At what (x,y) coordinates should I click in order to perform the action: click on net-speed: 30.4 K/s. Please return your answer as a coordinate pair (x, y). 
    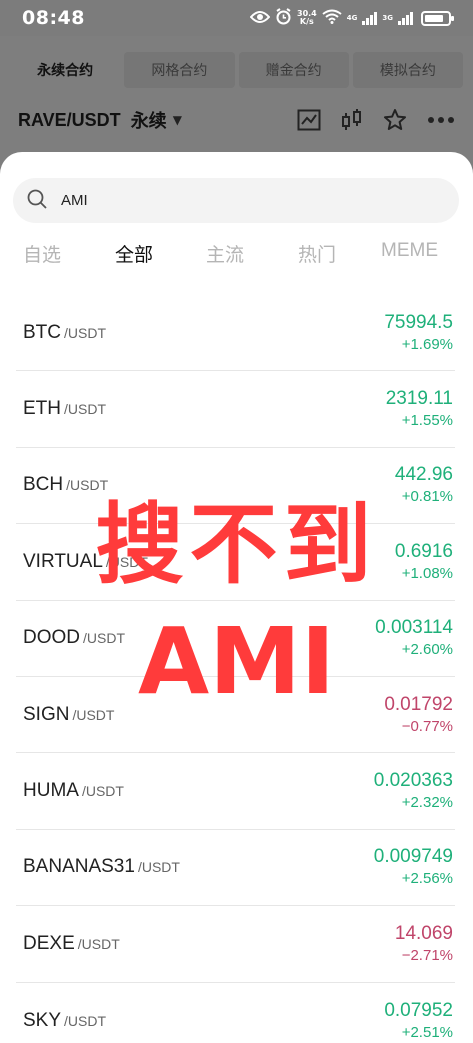
    Looking at the image, I should click on (307, 18).